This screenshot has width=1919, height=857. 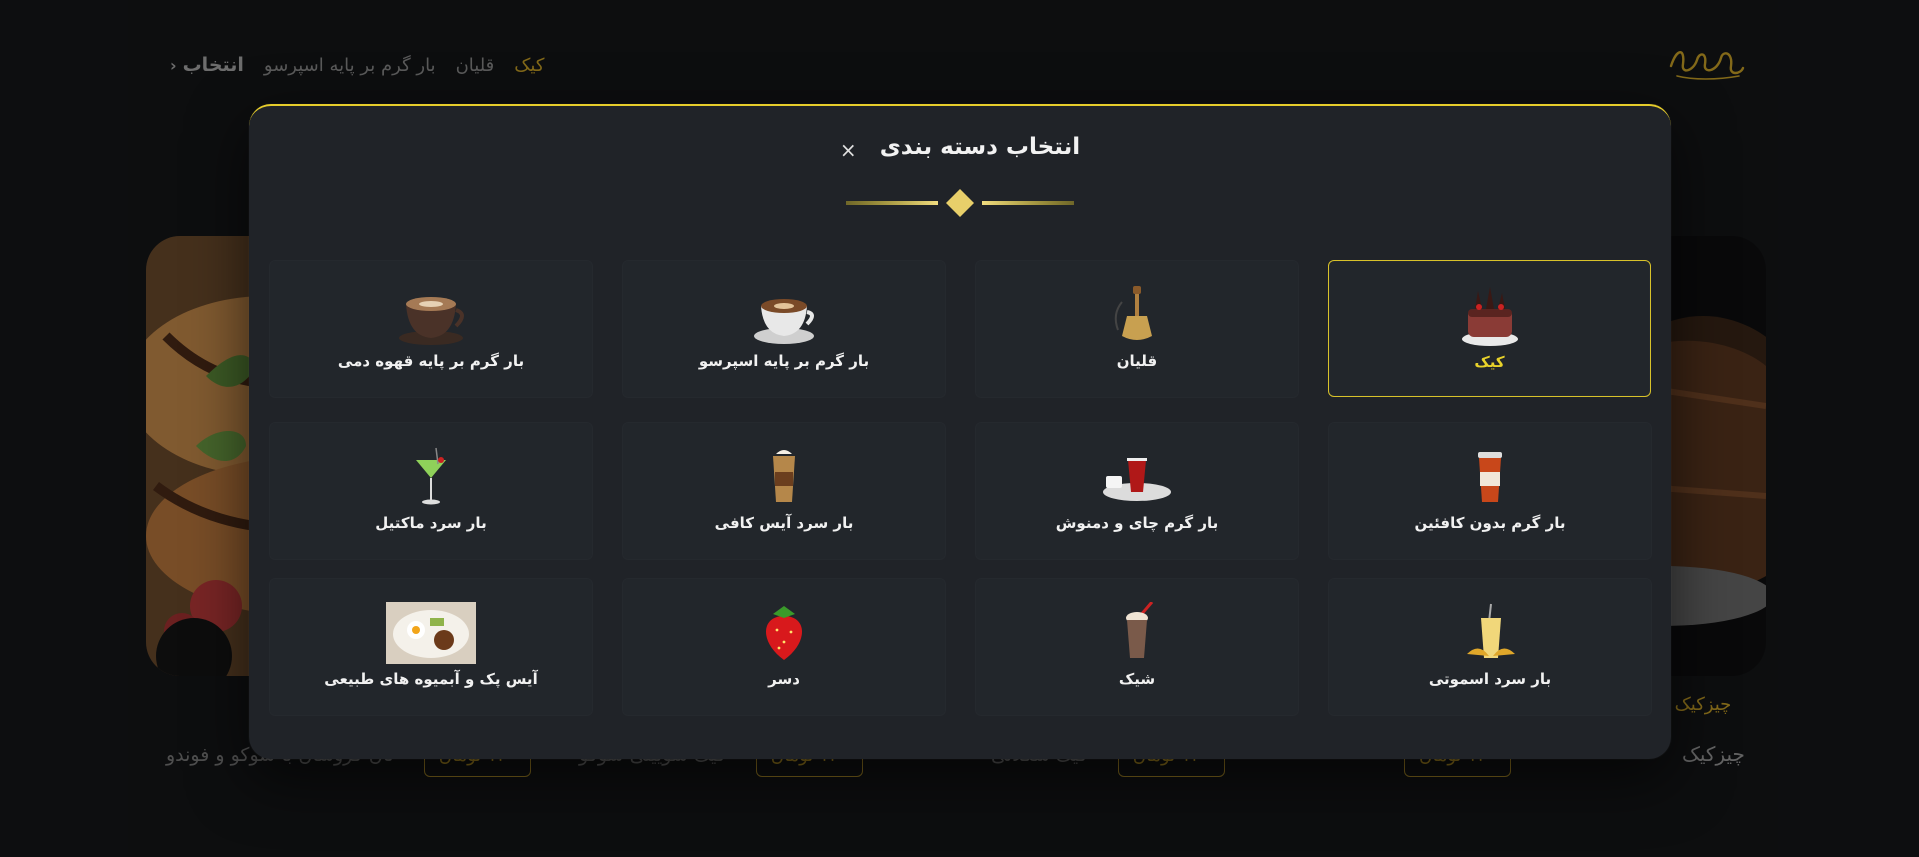 I want to click on close-icon: ×, so click(x=848, y=150).